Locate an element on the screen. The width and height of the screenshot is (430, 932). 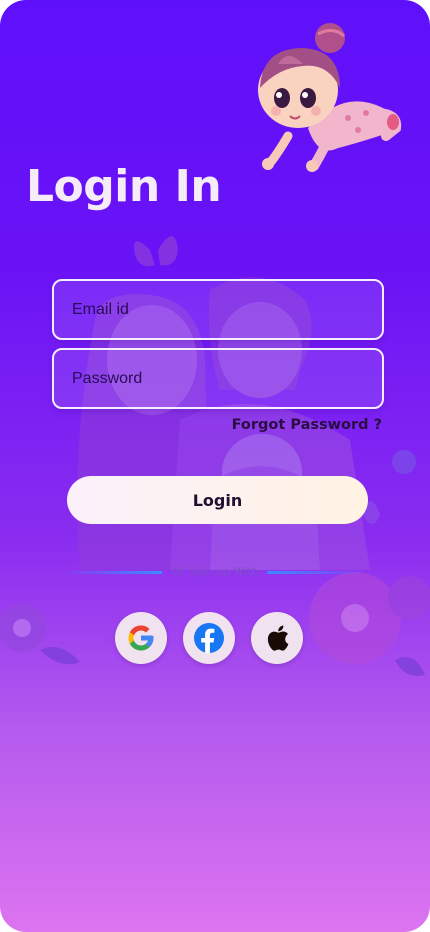
google-icon is located at coordinates (141, 638).